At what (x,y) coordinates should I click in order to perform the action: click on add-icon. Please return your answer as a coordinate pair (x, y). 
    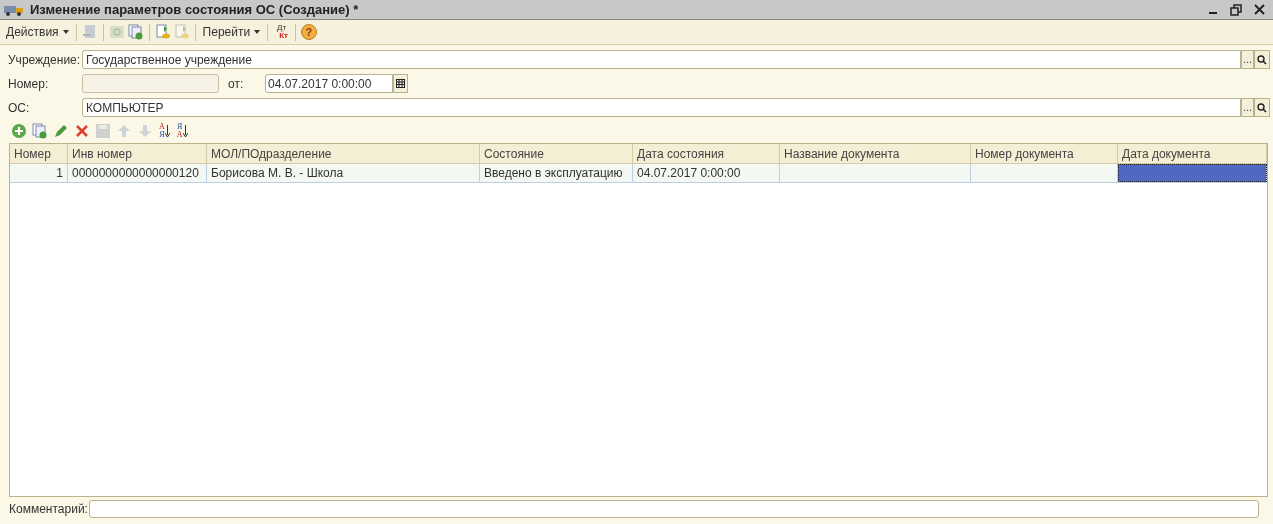
    Looking at the image, I should click on (19, 131).